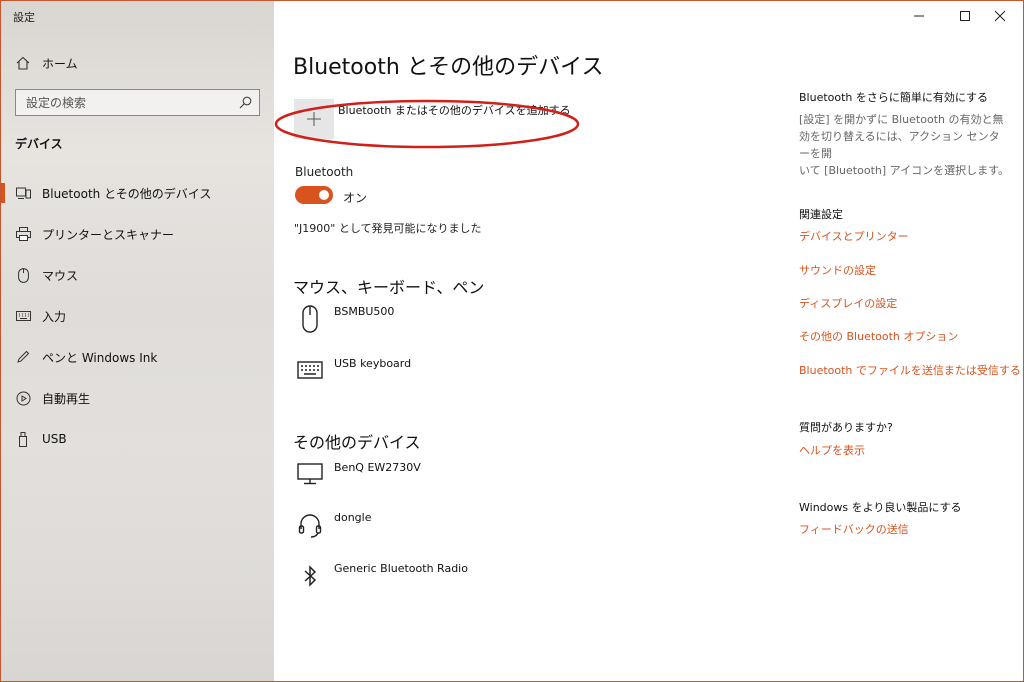  Describe the element at coordinates (373, 363) in the screenshot. I see `device-name: USB keyboard` at that location.